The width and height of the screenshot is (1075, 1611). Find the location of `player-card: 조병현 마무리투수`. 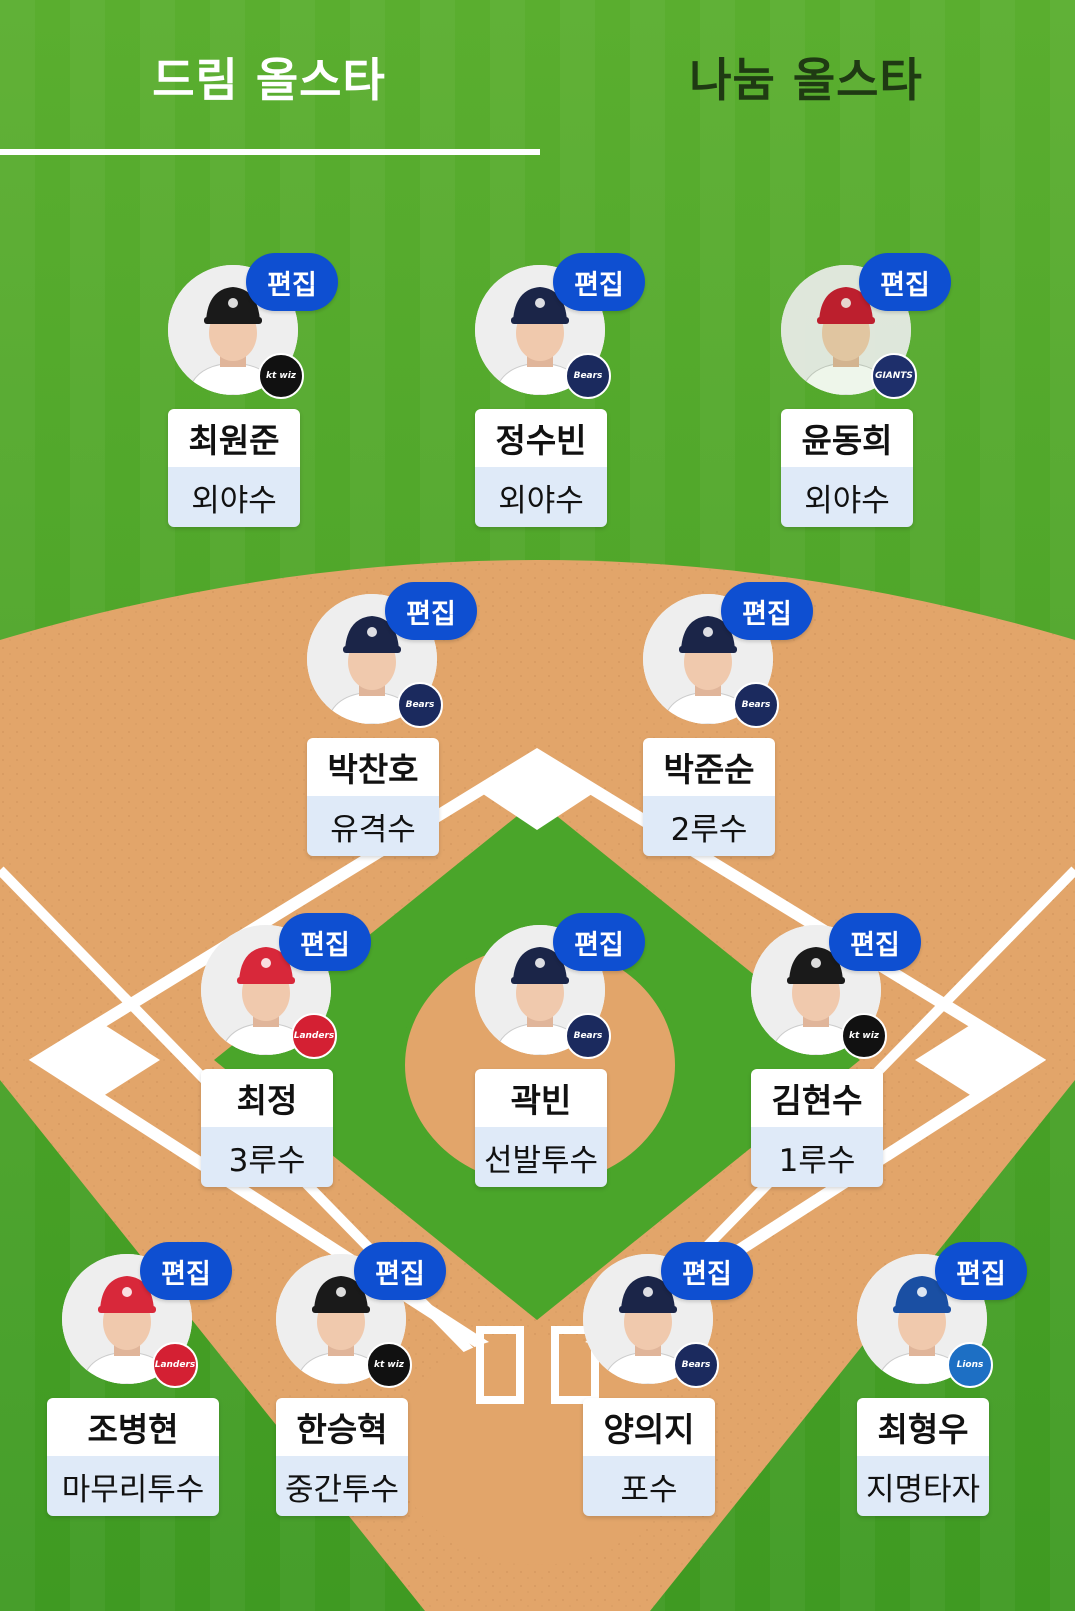

player-card: 조병현 마무리투수 is located at coordinates (133, 1457).